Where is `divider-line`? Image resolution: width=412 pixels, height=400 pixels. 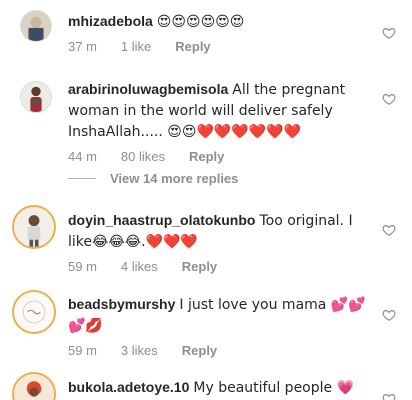 divider-line is located at coordinates (82, 178).